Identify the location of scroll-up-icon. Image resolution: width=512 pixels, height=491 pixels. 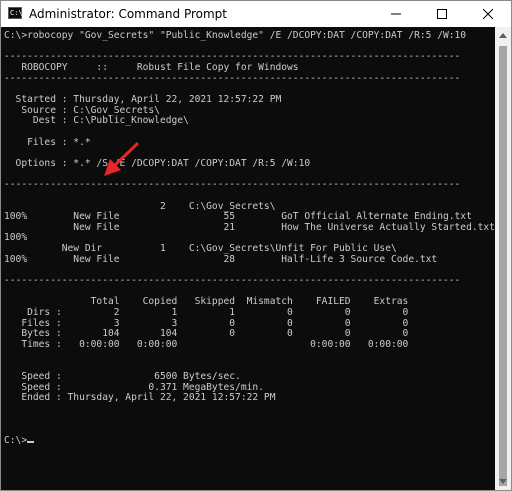
(503, 35).